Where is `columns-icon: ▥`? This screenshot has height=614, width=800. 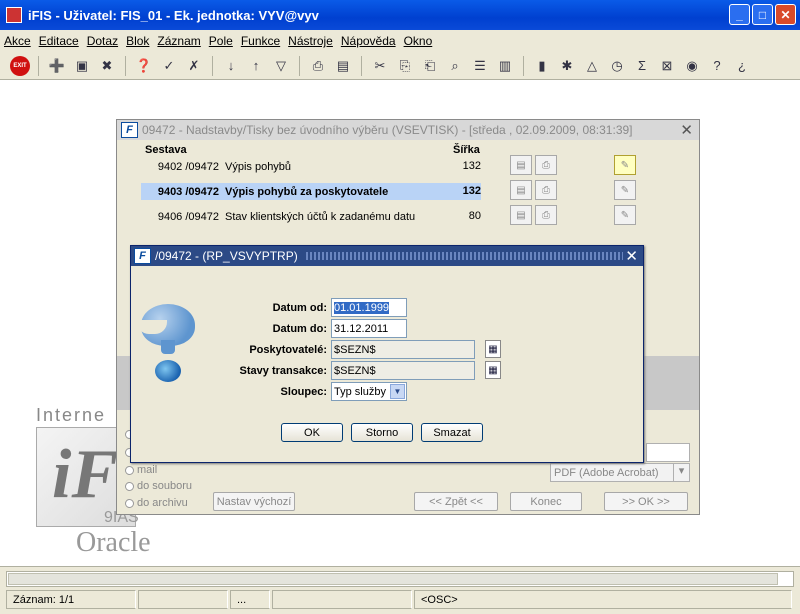
columns-icon: ▥ is located at coordinates (505, 66).